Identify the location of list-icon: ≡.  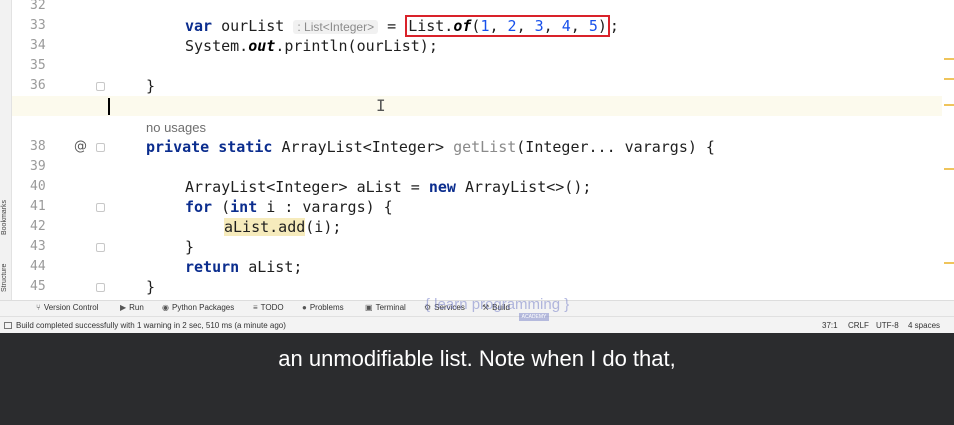
(255, 307).